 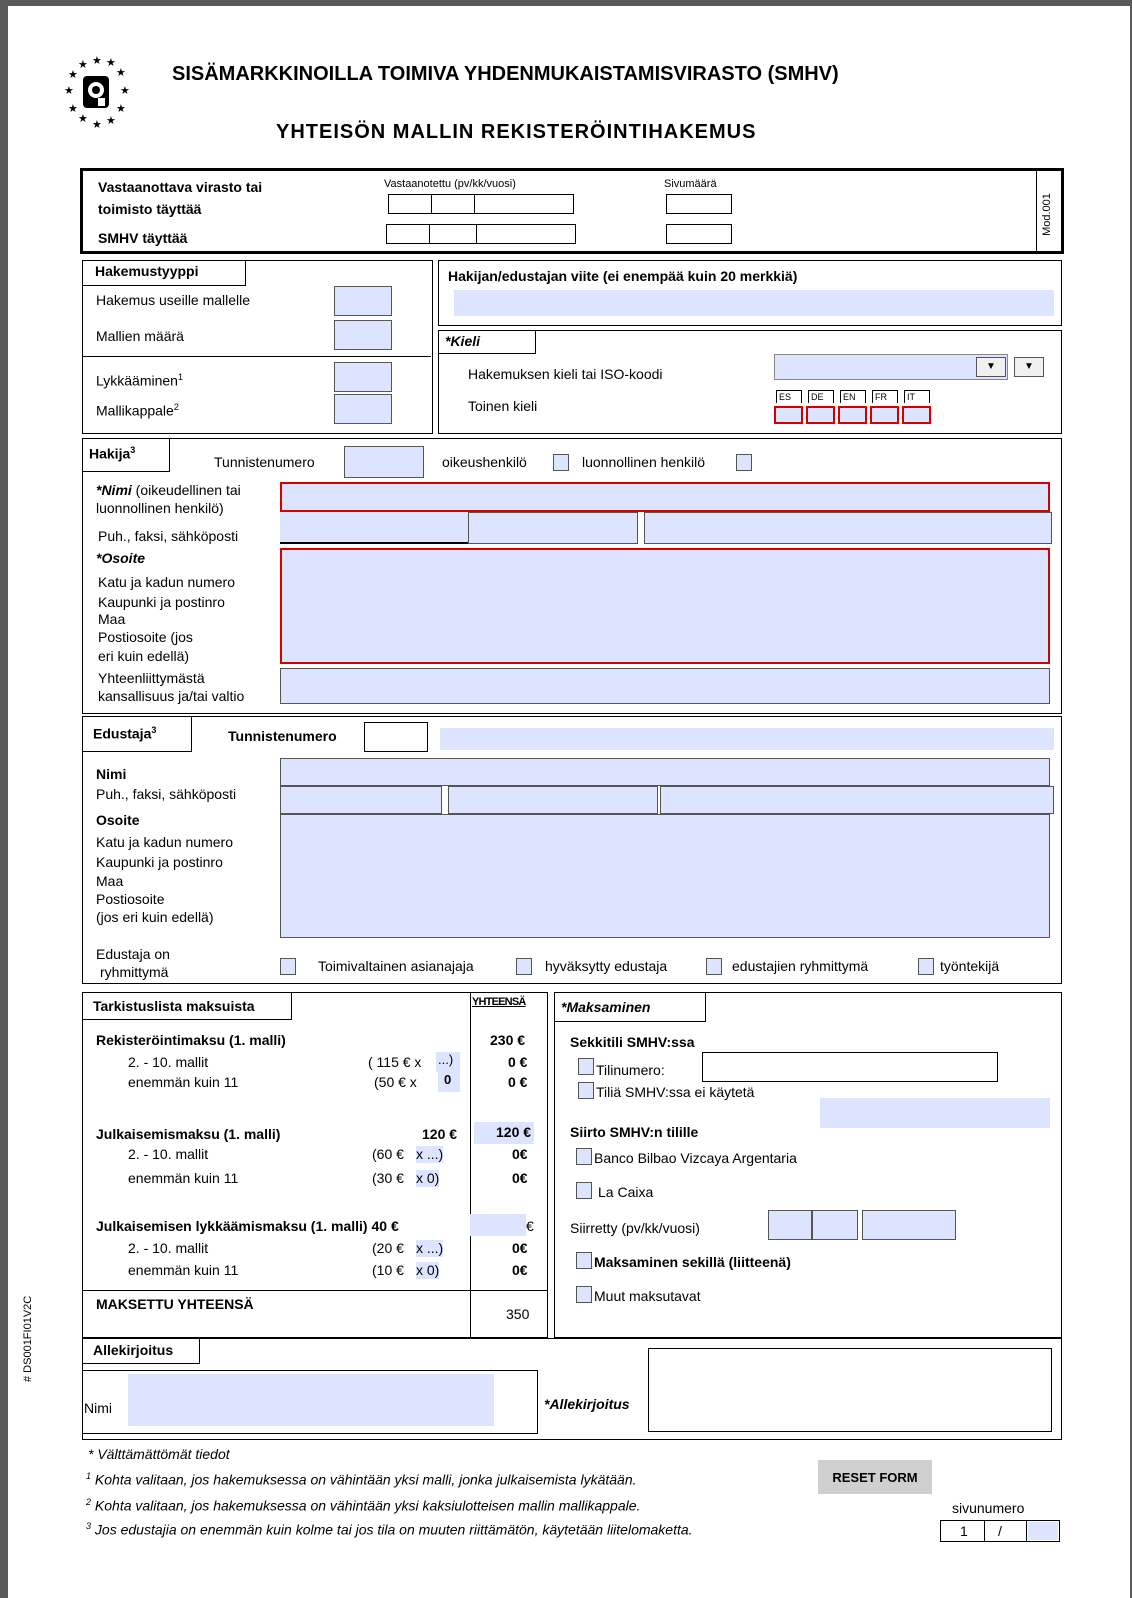 What do you see at coordinates (139, 380) in the screenshot?
I see `deferment-label: Lykkääminen1` at bounding box center [139, 380].